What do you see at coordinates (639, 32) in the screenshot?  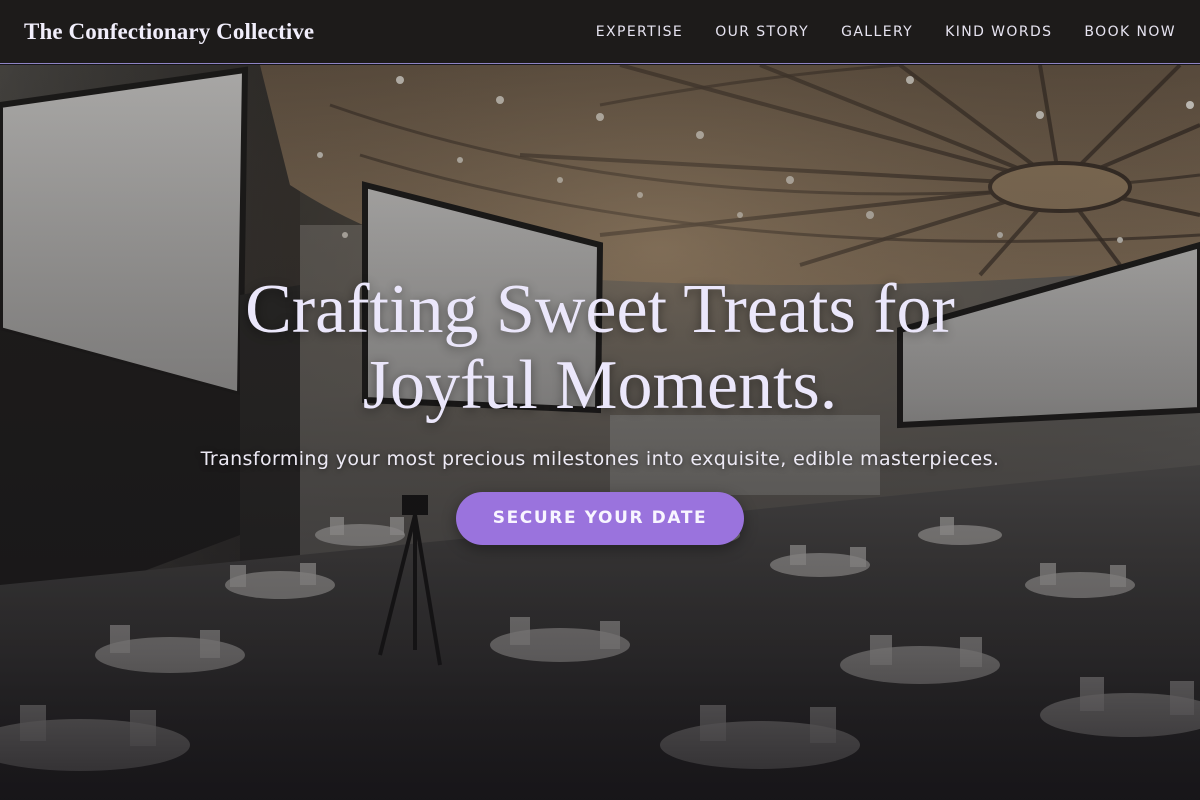 I see `nav-link-expertise: EXPERTISE` at bounding box center [639, 32].